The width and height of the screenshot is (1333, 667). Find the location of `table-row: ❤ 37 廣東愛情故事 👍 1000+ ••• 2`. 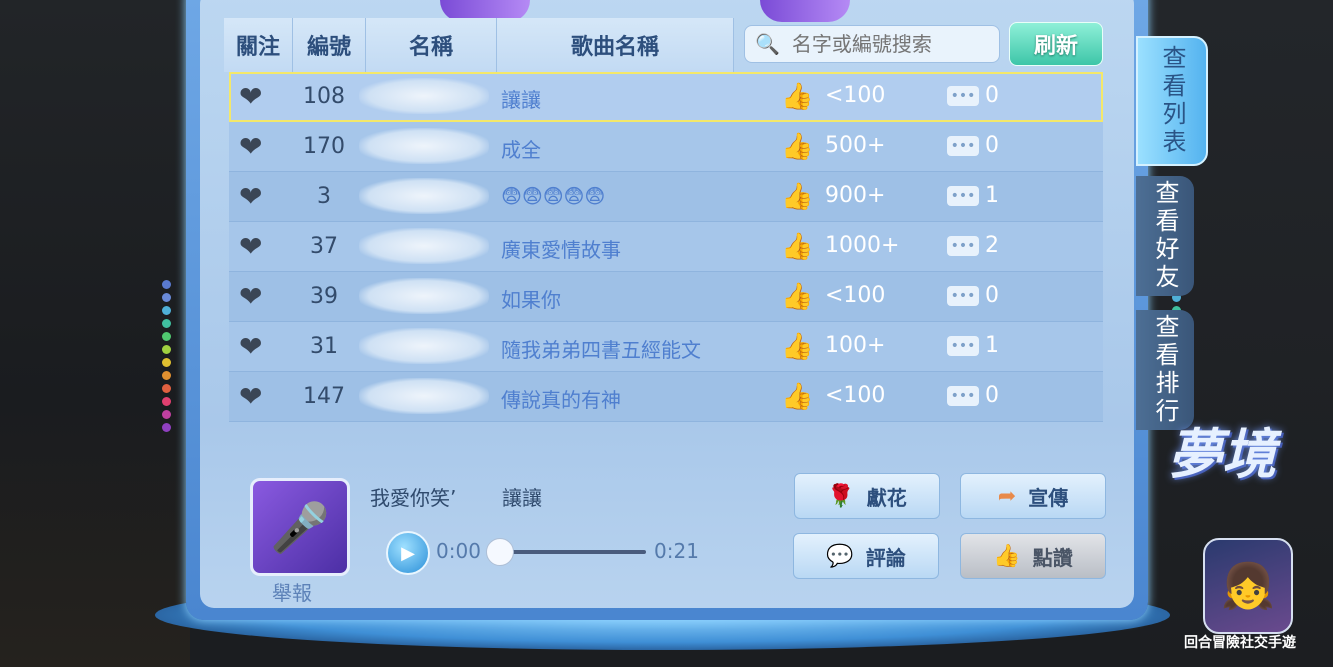

table-row: ❤ 37 廣東愛情故事 👍 1000+ ••• 2 is located at coordinates (666, 247).